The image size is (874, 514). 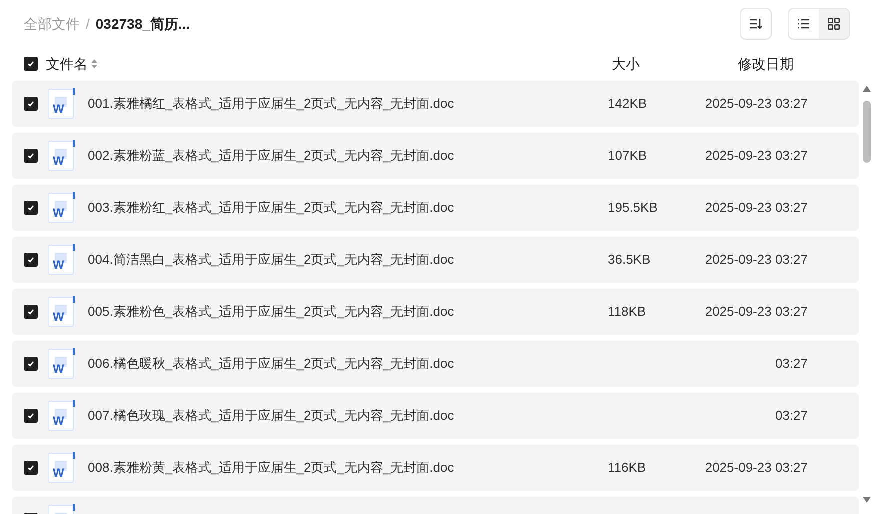 What do you see at coordinates (271, 208) in the screenshot?
I see `file-name: 003.素雅粉红_表格式_适用于应届生_2页式_无内容_无封面.doc` at bounding box center [271, 208].